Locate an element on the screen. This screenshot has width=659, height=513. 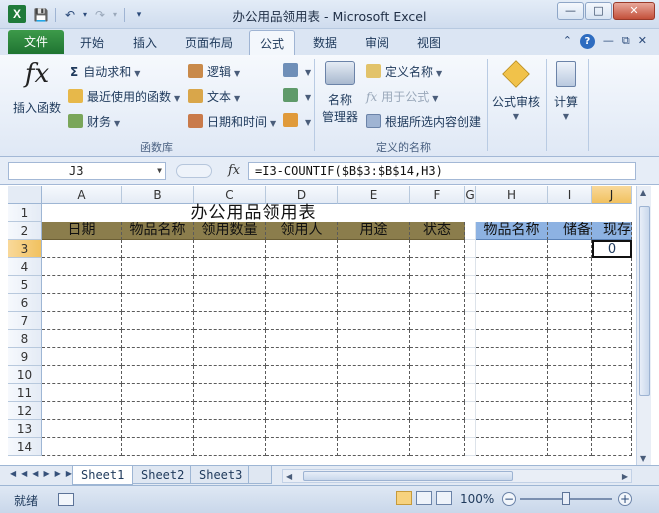
redo-icon: ↷ is located at coordinates (100, 15).